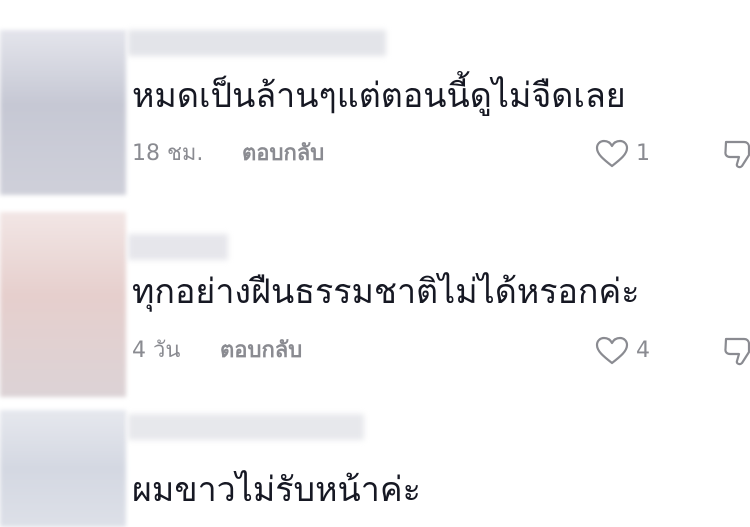 This screenshot has width=750, height=527. I want to click on like-button: 1, so click(629, 154).